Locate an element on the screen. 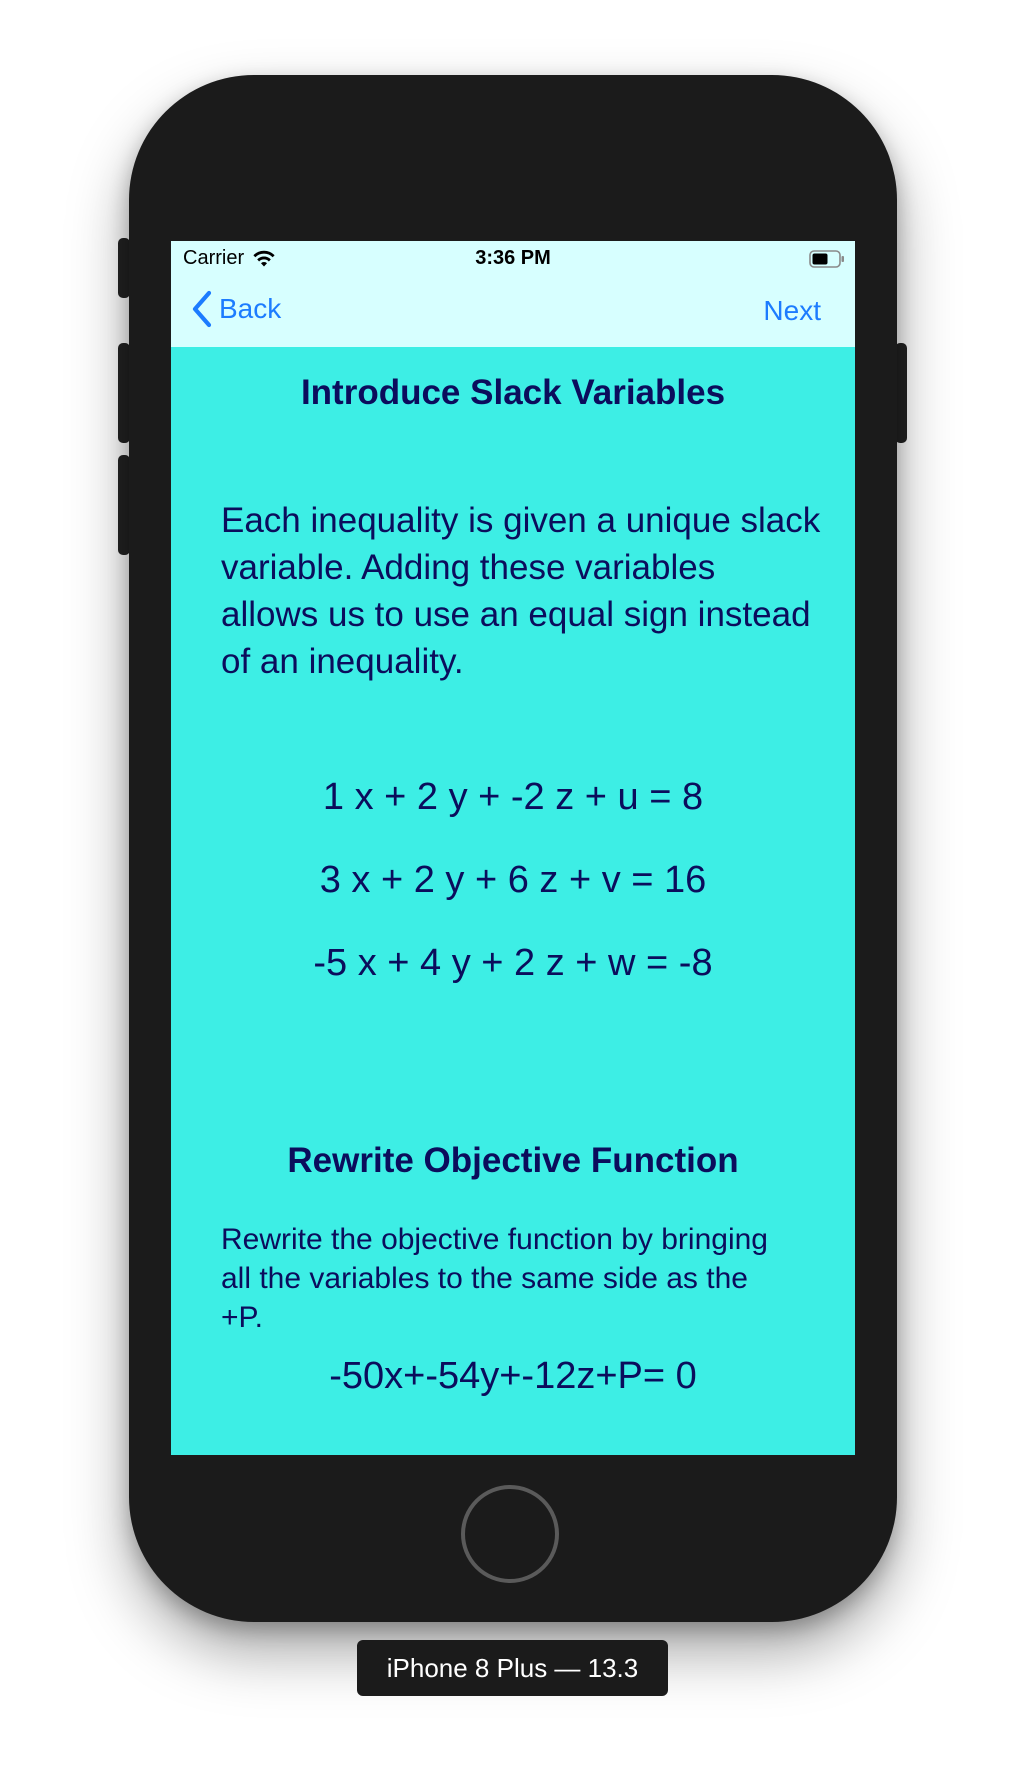 Image resolution: width=1026 pixels, height=1770 pixels. back-button: Back is located at coordinates (236, 309).